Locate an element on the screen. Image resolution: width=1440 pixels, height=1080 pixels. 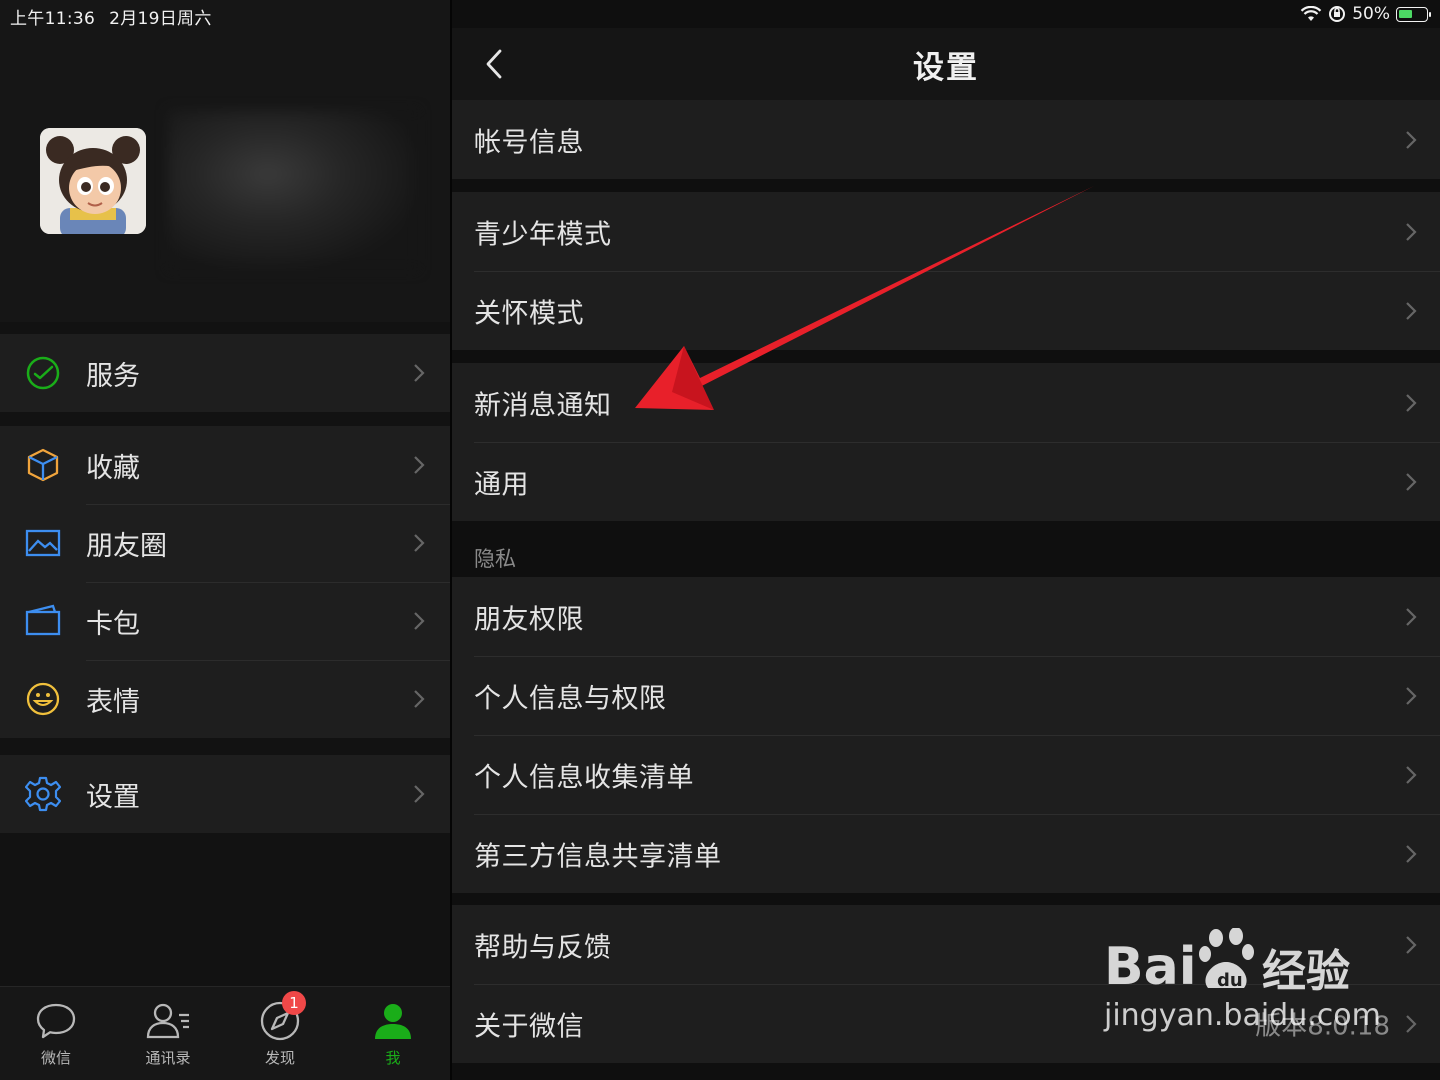
sidebar-item-service: 服务 is located at coordinates (225, 373).